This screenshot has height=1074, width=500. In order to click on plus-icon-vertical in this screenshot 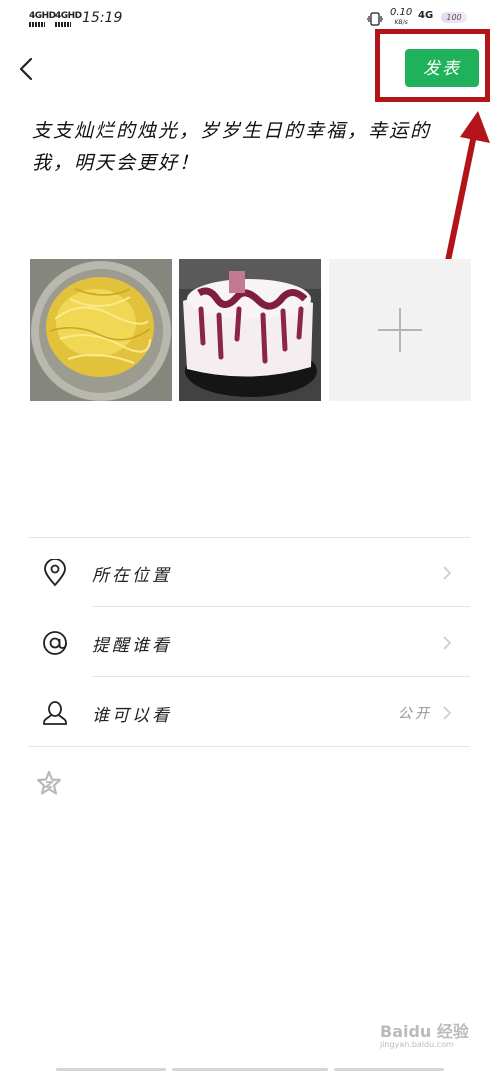, I will do `click(400, 330)`.